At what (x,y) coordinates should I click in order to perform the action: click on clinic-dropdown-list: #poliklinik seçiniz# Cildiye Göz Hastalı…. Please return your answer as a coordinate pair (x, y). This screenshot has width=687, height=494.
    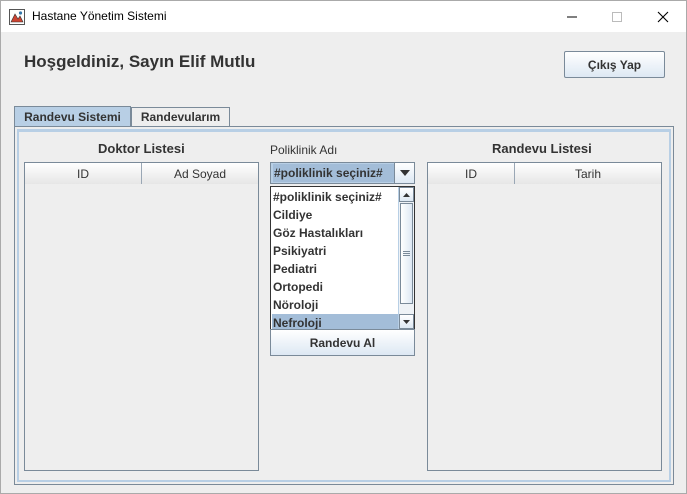
    Looking at the image, I should click on (342, 259).